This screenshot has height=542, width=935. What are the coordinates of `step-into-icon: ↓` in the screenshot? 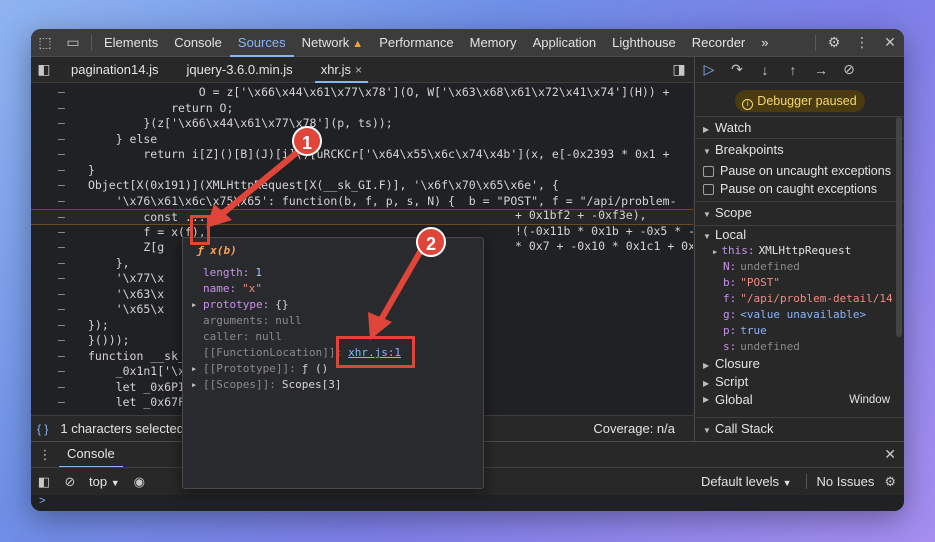 It's located at (765, 70).